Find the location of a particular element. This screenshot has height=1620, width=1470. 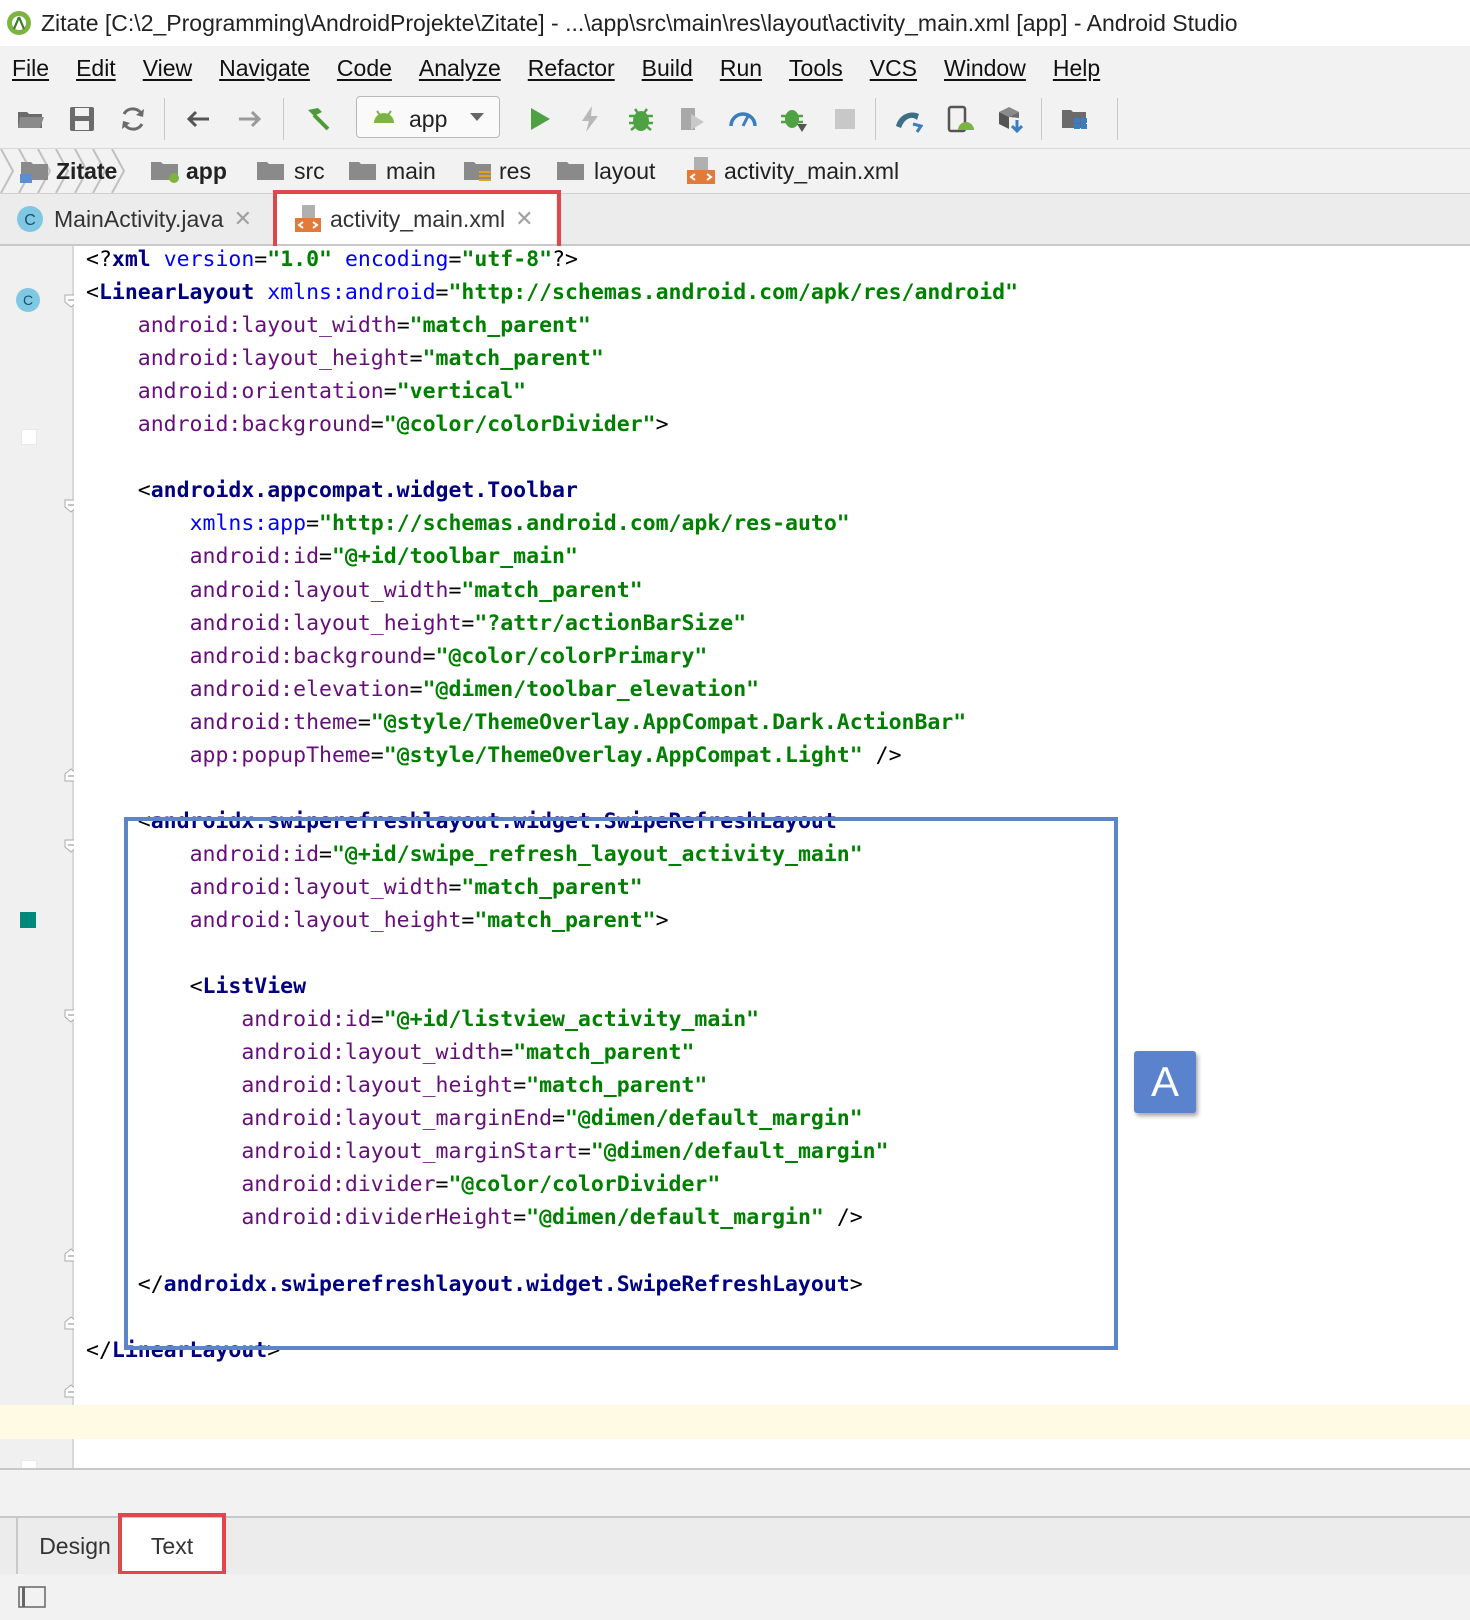

menu-view: View is located at coordinates (167, 68).